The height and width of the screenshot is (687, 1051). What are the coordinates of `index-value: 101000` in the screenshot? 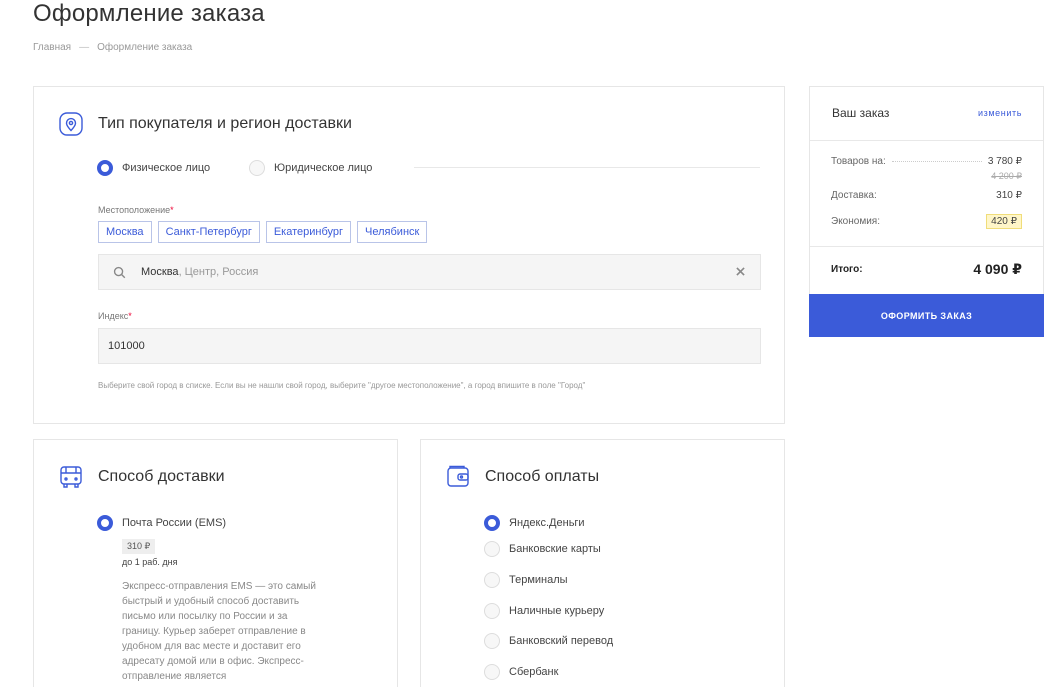 It's located at (126, 346).